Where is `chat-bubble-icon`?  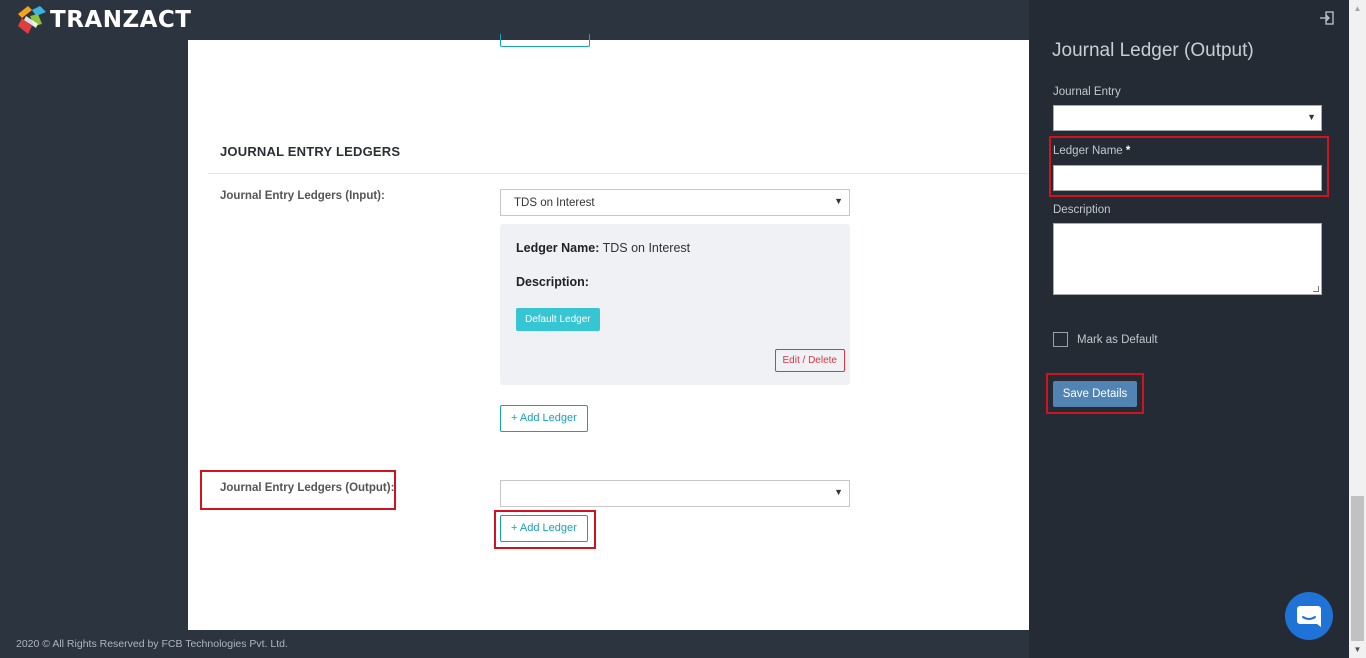 chat-bubble-icon is located at coordinates (1309, 616).